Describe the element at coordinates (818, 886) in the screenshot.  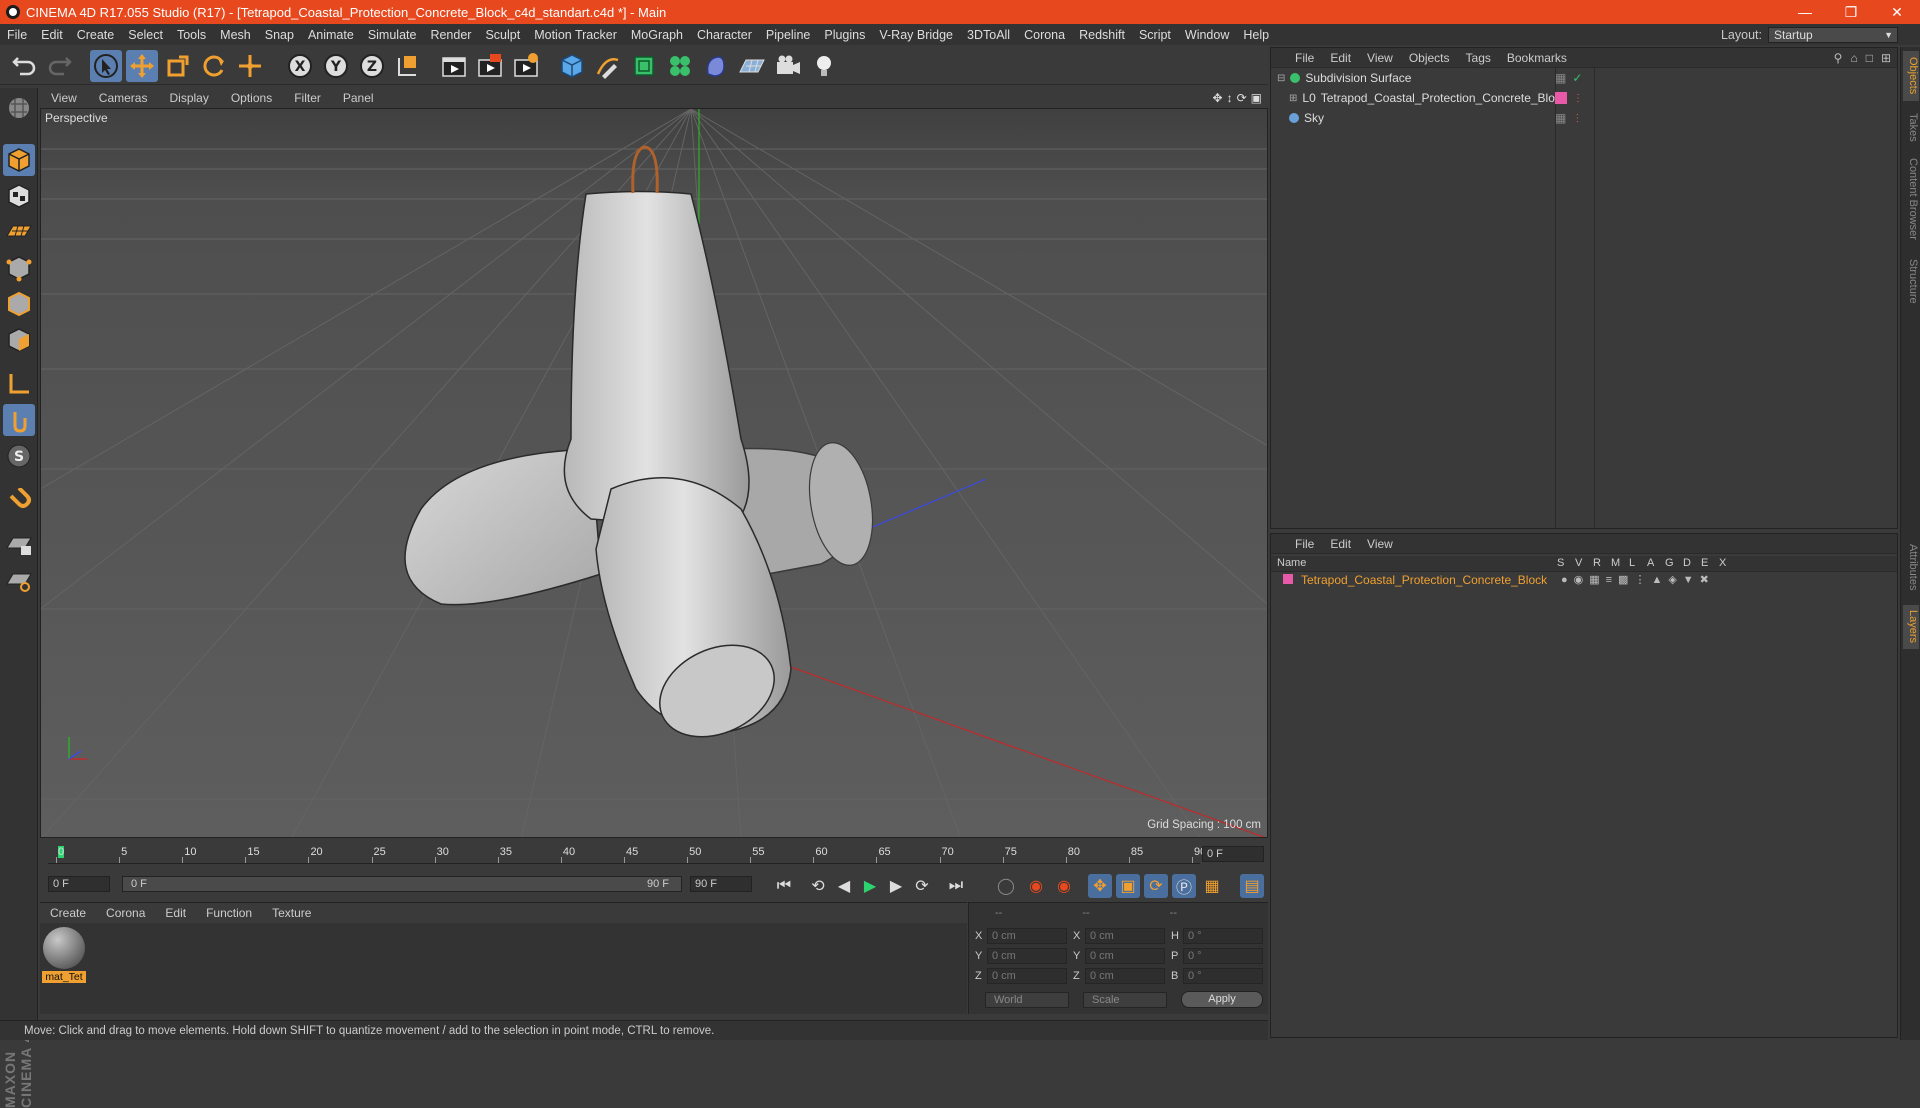
I see `previous-key-icon: ⟲` at that location.